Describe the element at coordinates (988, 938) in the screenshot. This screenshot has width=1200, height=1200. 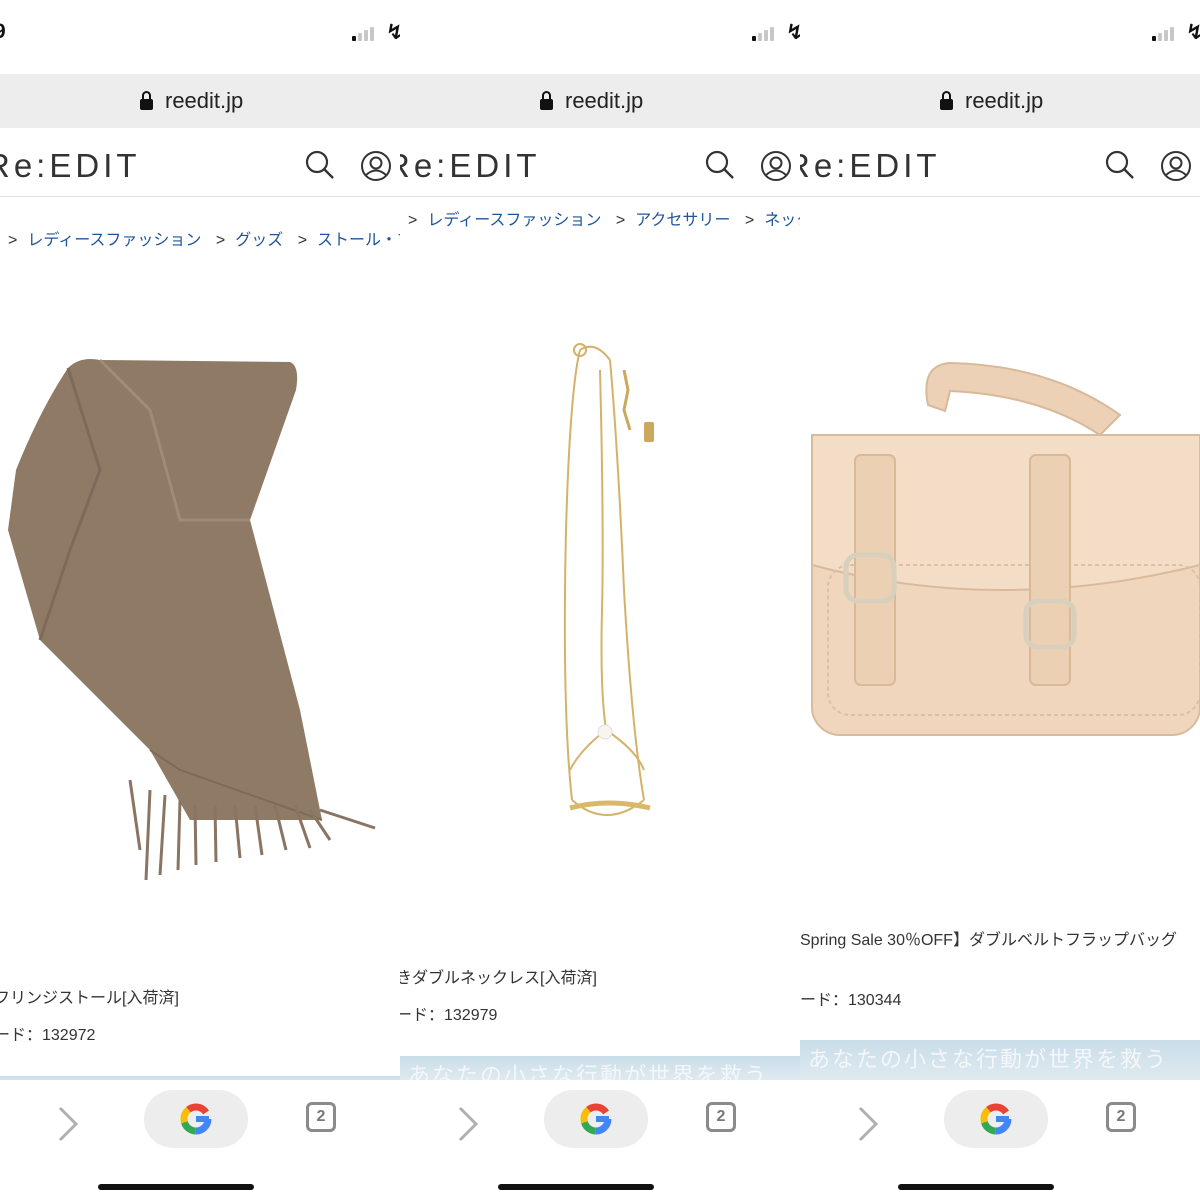
I see `product-name: Spring Sale 30％OFF】ダブルベルトフラップバッグ` at that location.